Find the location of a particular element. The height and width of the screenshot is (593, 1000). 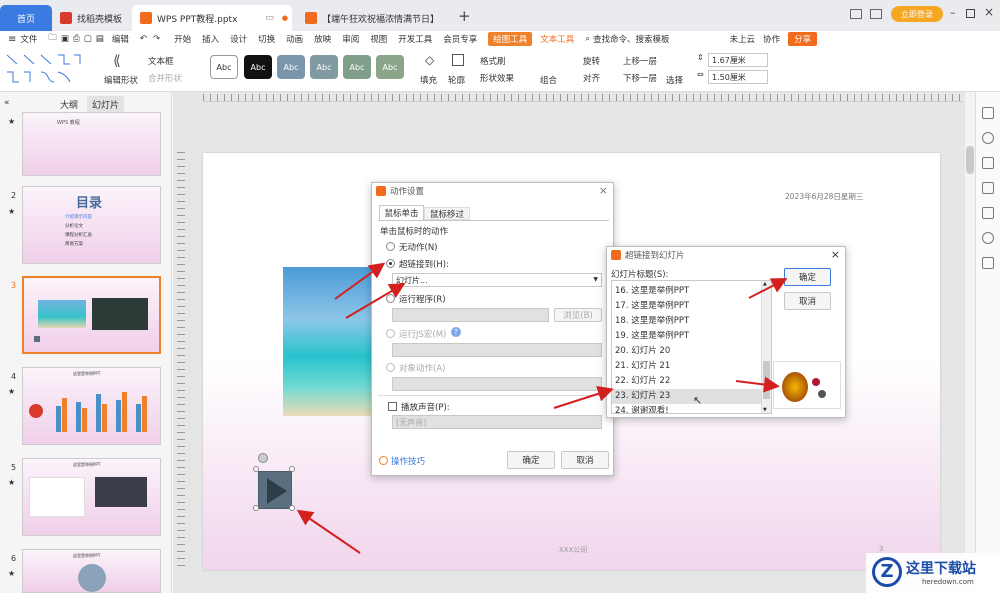

image-icon is located at coordinates (988, 213).